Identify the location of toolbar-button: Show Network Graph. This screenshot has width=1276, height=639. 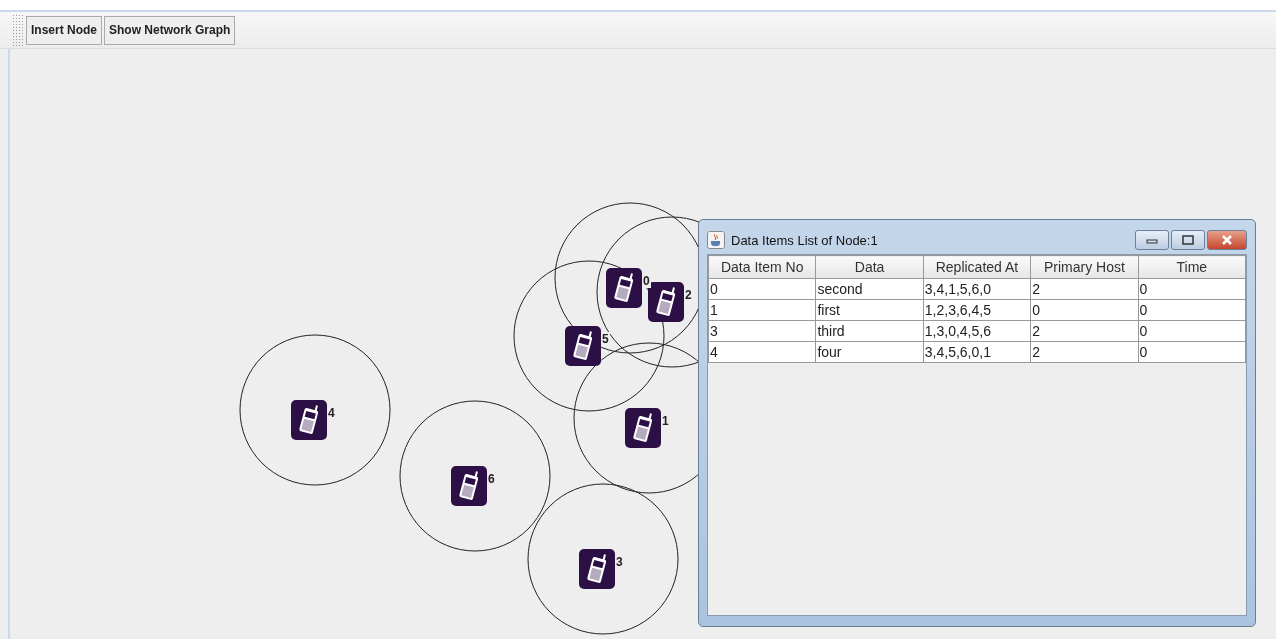
(170, 30).